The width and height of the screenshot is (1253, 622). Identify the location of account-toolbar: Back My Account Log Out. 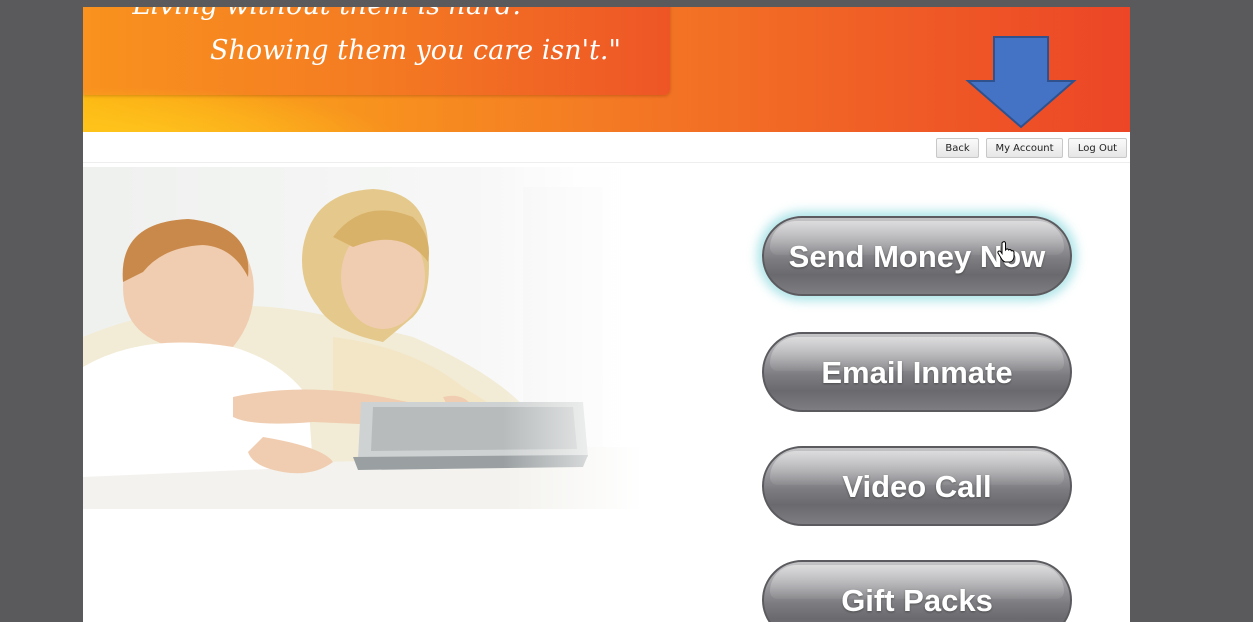
(606, 147).